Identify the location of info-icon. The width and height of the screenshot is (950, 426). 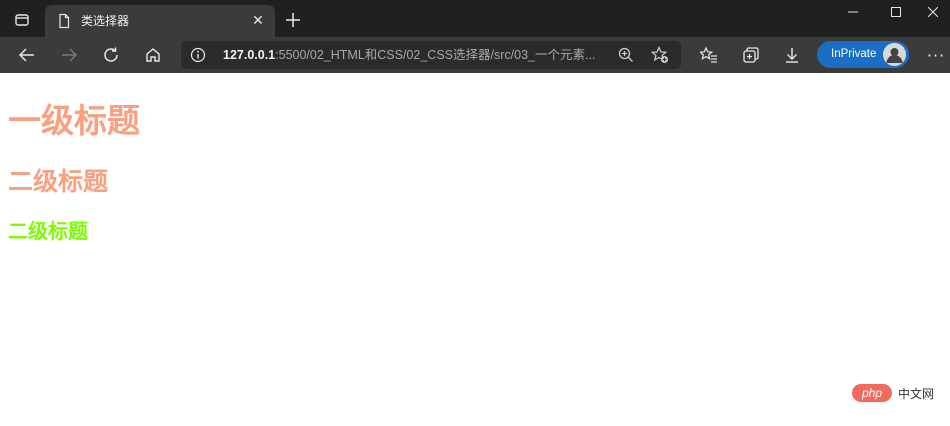
(198, 55).